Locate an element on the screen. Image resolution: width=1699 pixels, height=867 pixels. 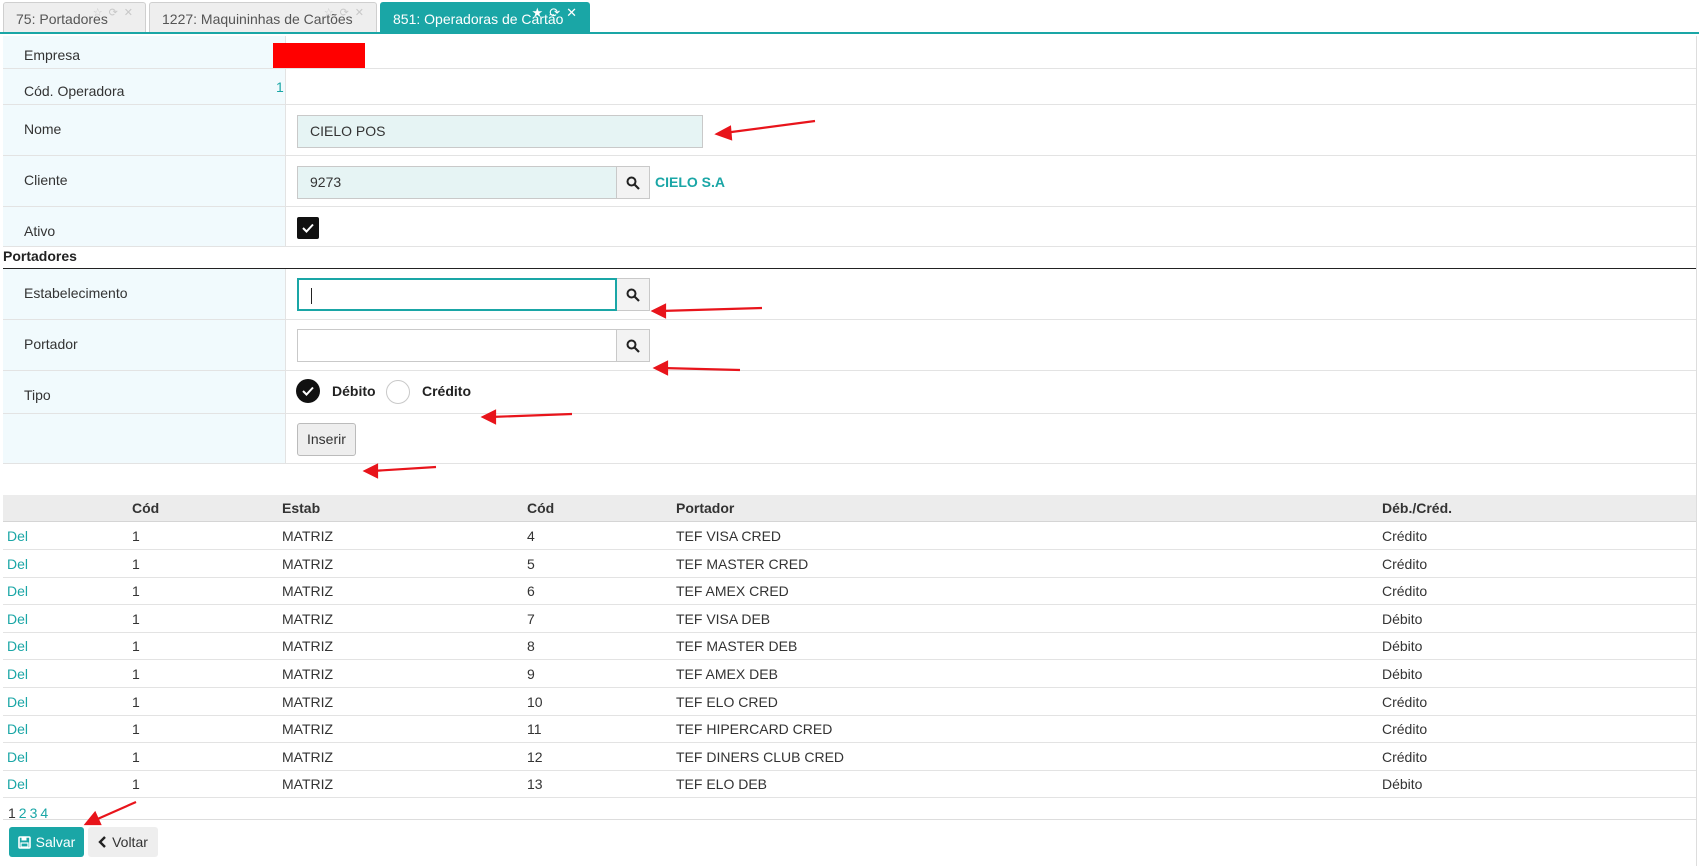
cell-portador: TEF HIPERCARD CRED is located at coordinates (754, 729).